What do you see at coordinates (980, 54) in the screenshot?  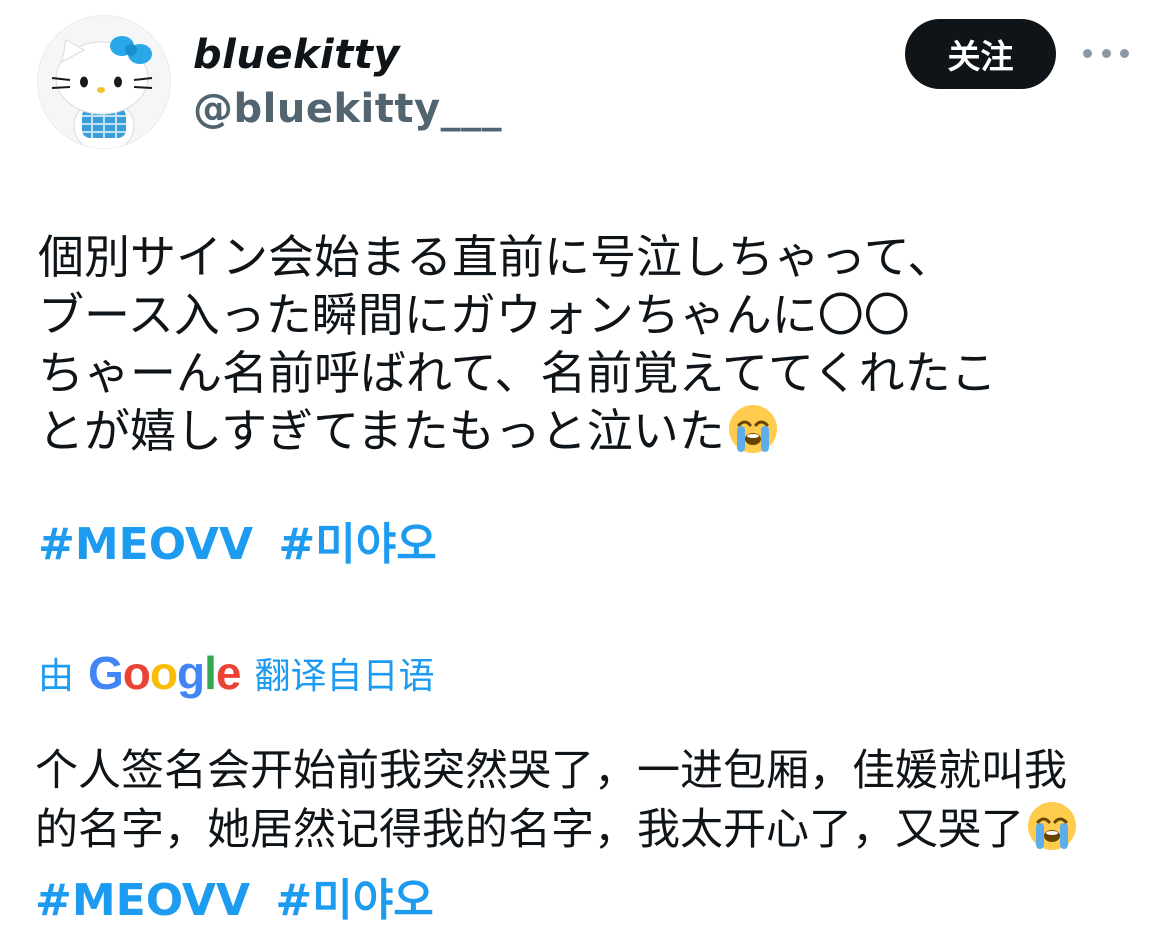 I see `follow-button: 关注` at bounding box center [980, 54].